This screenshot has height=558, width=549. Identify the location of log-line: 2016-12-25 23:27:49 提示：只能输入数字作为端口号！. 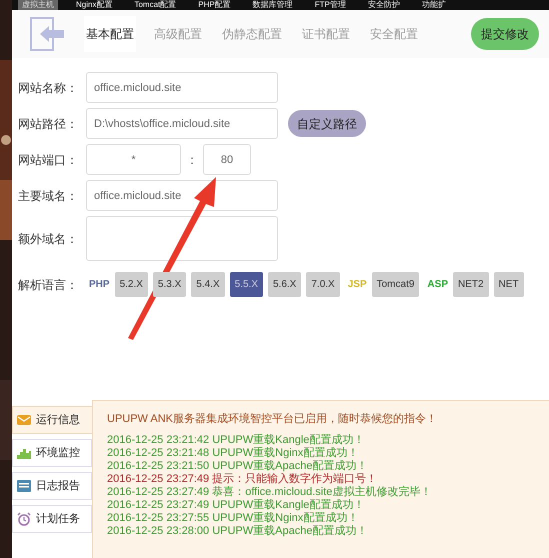
(242, 479).